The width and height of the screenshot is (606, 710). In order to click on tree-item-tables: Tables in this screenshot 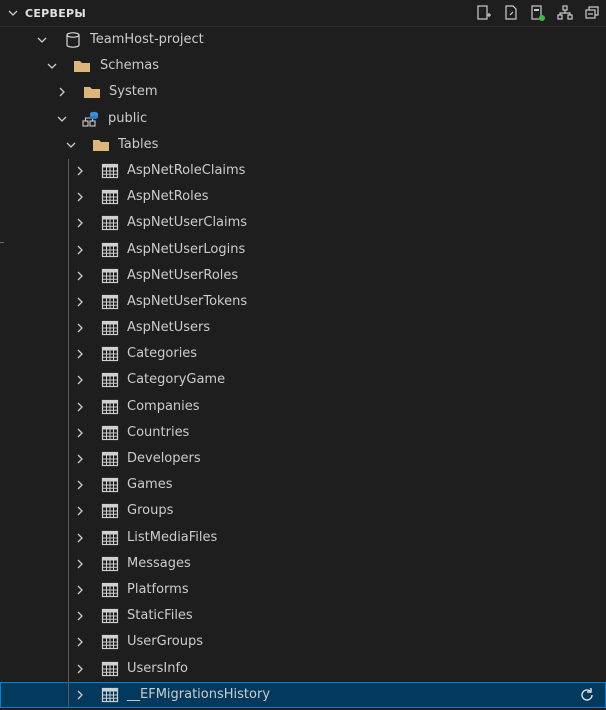, I will do `click(303, 145)`.